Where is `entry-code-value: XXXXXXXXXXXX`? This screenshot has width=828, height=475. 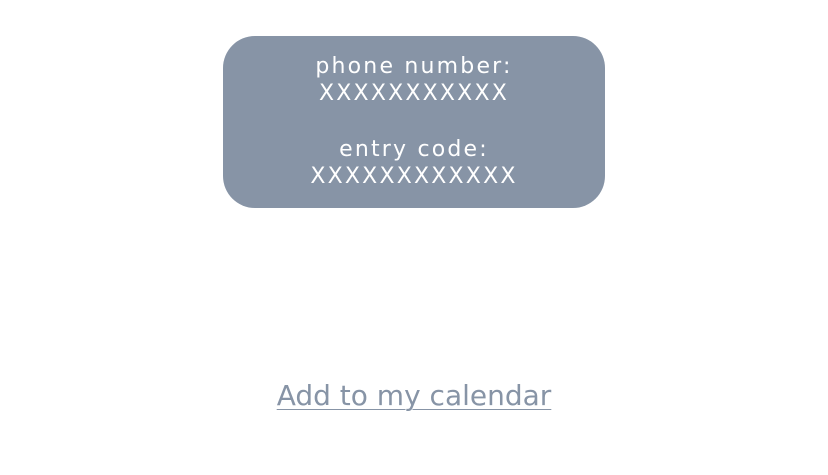
entry-code-value: XXXXXXXXXXXX is located at coordinates (414, 176).